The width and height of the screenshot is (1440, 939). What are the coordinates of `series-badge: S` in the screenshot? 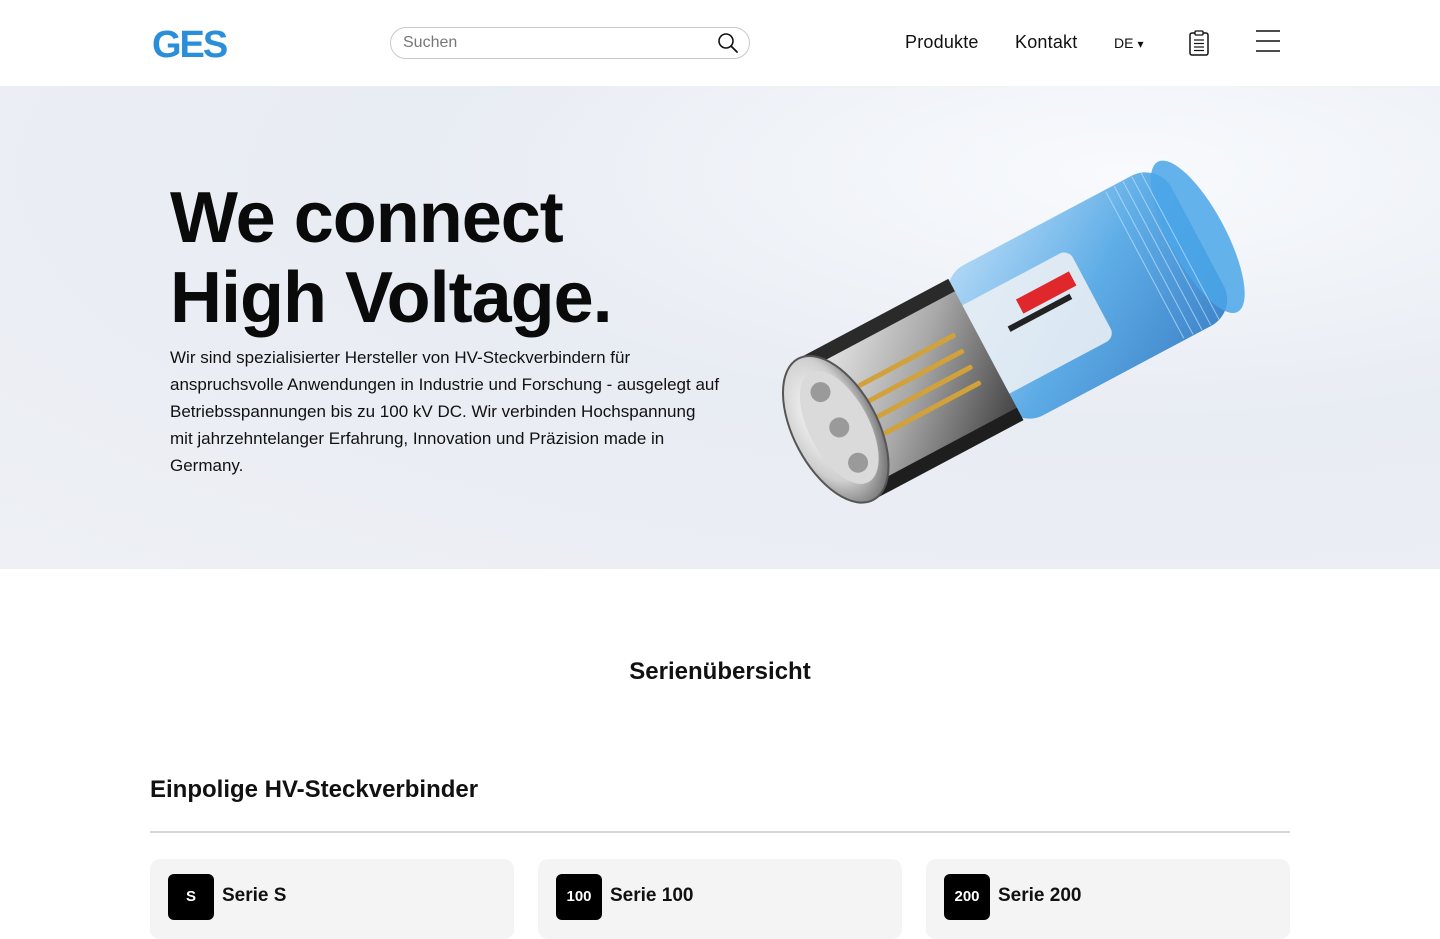 It's located at (191, 897).